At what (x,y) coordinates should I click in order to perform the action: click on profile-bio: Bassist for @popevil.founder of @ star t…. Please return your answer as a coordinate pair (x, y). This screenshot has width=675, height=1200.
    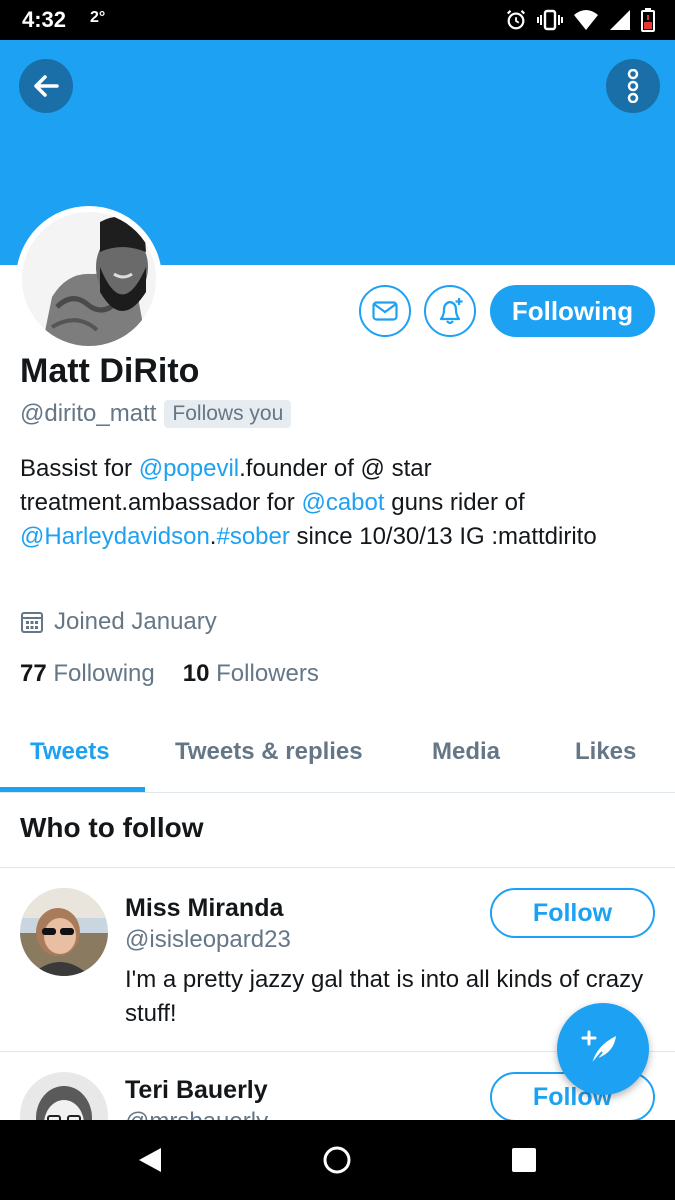
    Looking at the image, I should click on (330, 503).